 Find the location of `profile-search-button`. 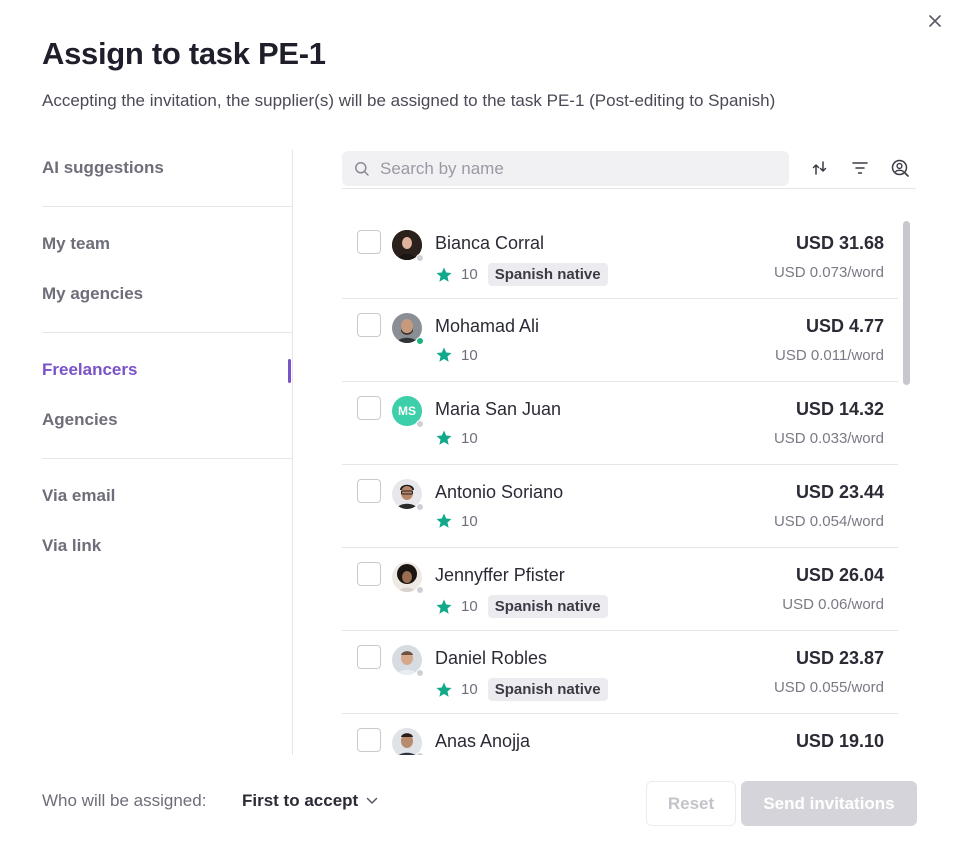

profile-search-button is located at coordinates (900, 168).